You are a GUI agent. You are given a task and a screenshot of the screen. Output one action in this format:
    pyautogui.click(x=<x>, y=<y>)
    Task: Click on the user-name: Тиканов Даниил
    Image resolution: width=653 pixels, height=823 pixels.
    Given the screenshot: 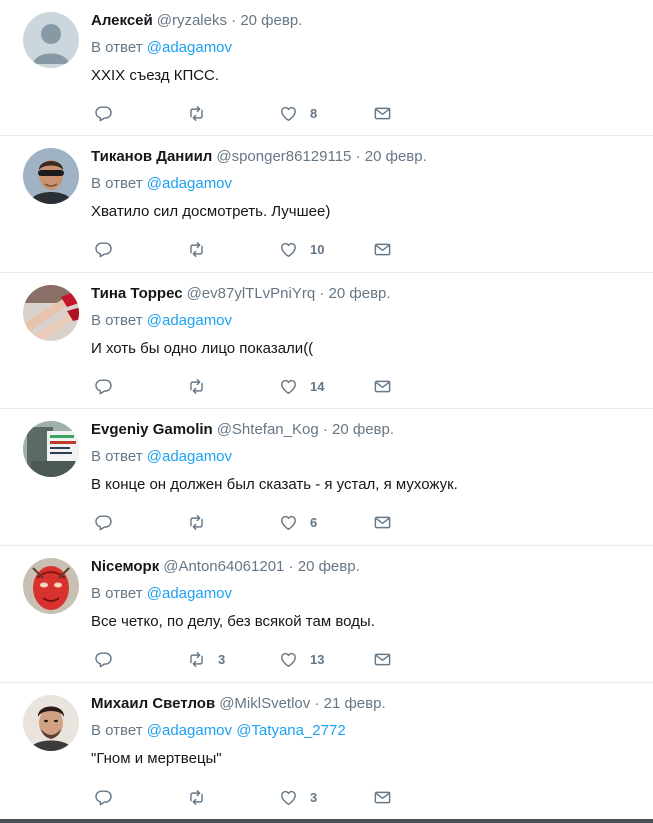 What is the action you would take?
    pyautogui.click(x=151, y=156)
    